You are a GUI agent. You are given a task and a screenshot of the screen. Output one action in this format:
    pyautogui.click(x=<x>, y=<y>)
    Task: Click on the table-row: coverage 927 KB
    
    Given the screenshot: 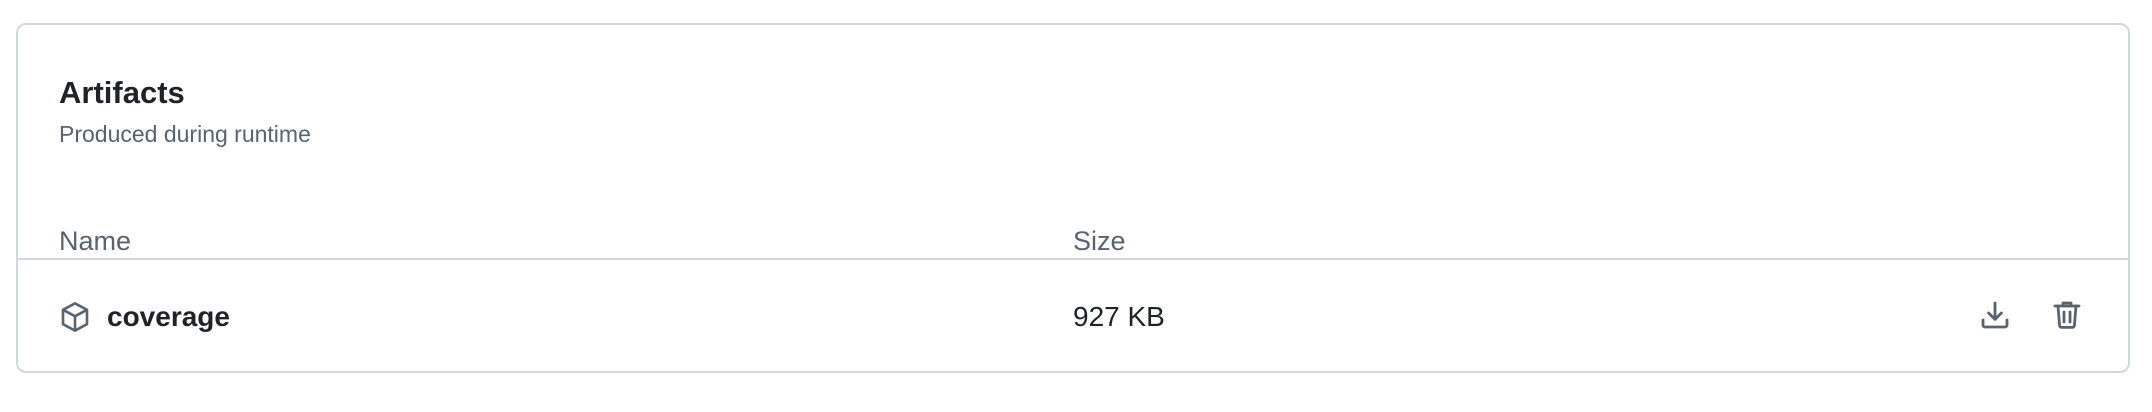 What is the action you would take?
    pyautogui.click(x=1073, y=317)
    